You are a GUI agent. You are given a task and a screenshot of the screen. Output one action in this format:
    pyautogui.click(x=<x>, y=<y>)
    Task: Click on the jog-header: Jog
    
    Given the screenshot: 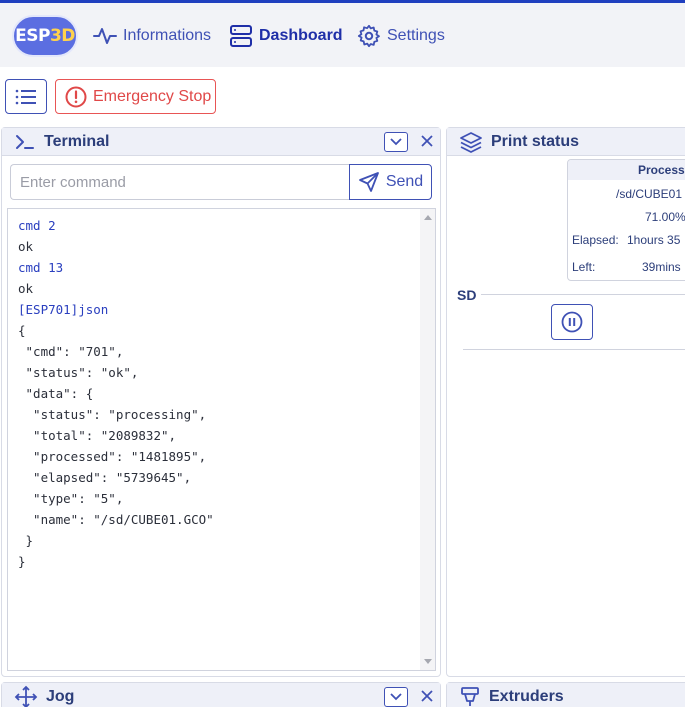 What is the action you would take?
    pyautogui.click(x=221, y=695)
    